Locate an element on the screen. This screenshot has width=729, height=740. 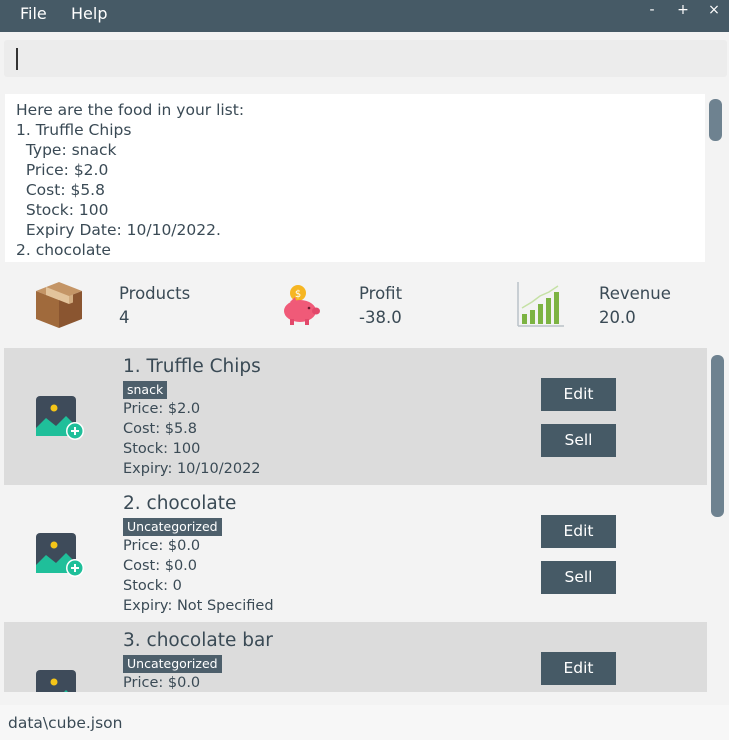
menu-help: Help is located at coordinates (89, 13).